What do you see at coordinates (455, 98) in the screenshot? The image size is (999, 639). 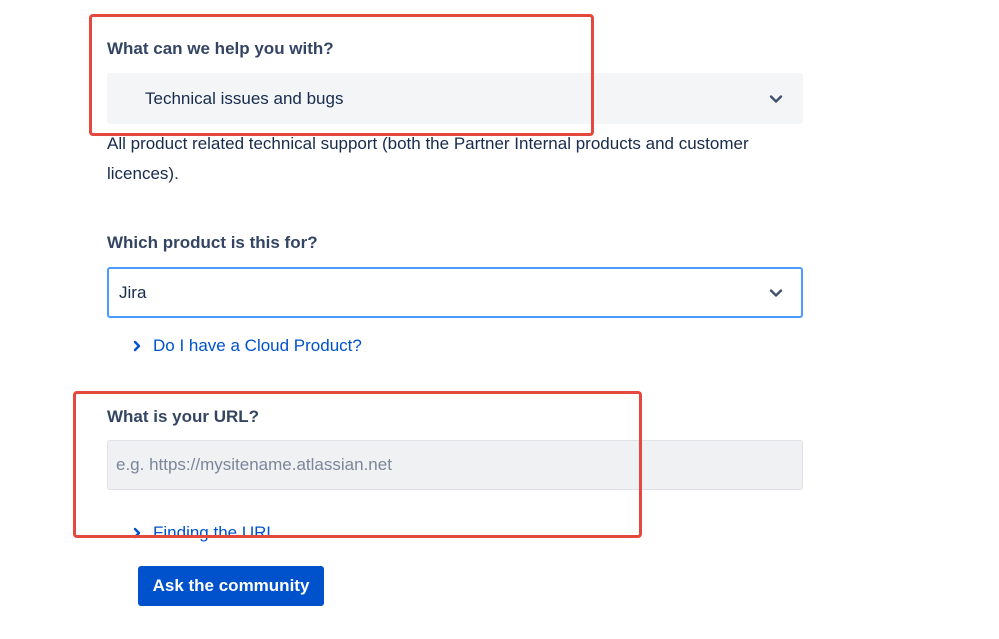 I see `help-topic-select: Technical issues and bugs` at bounding box center [455, 98].